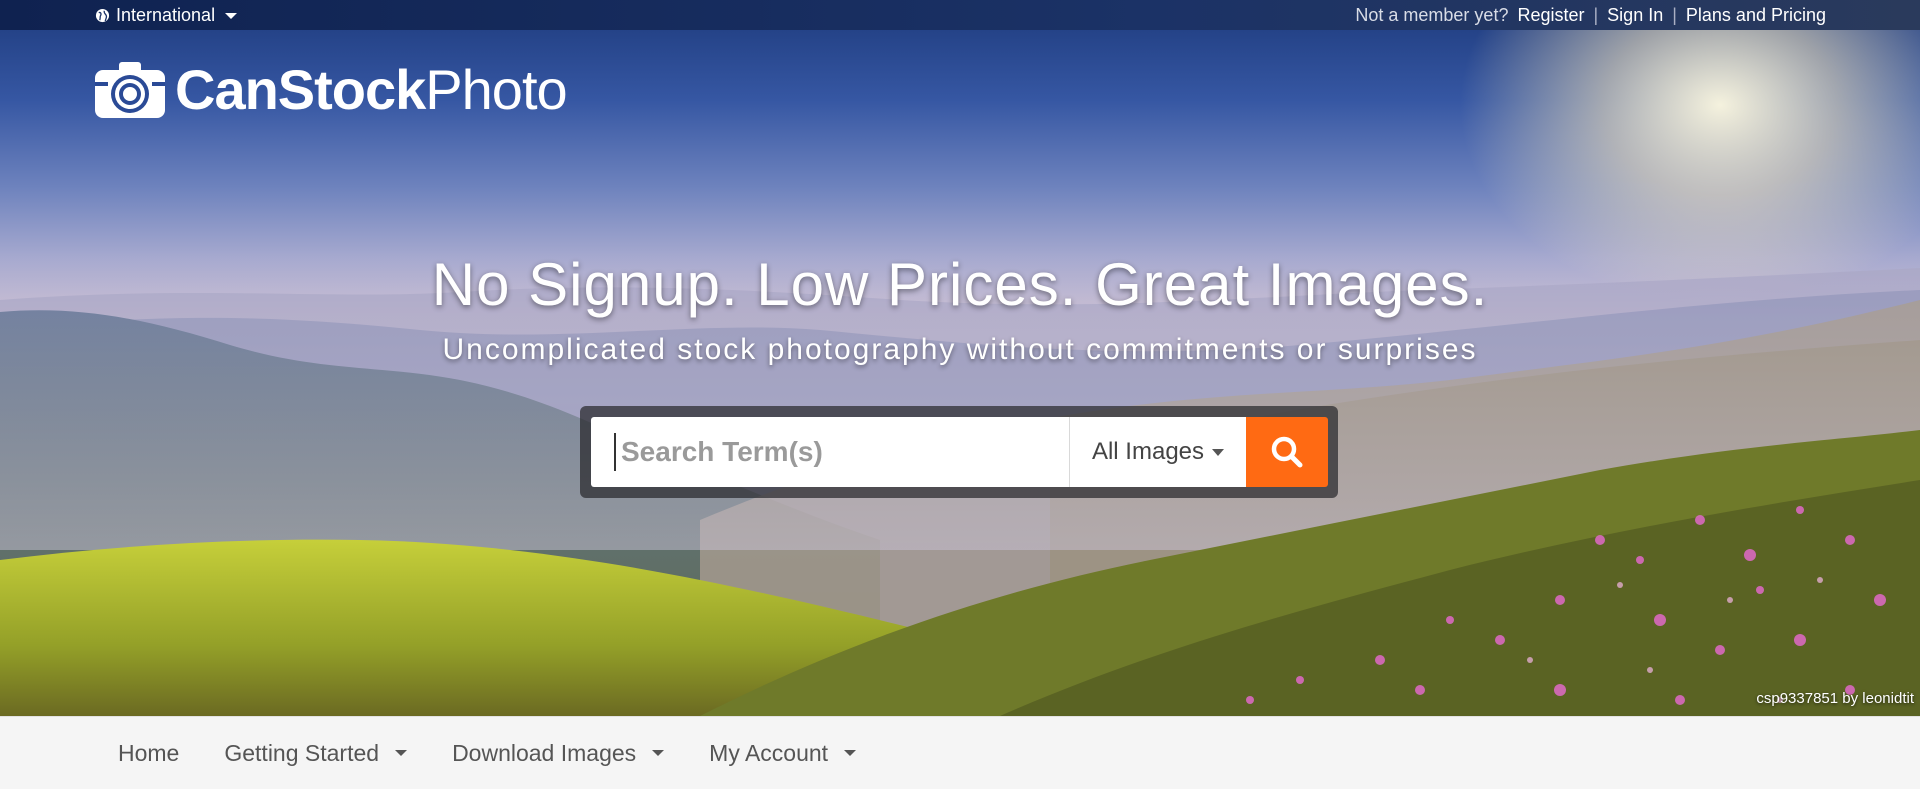  I want to click on camera-logo-icon, so click(130, 90).